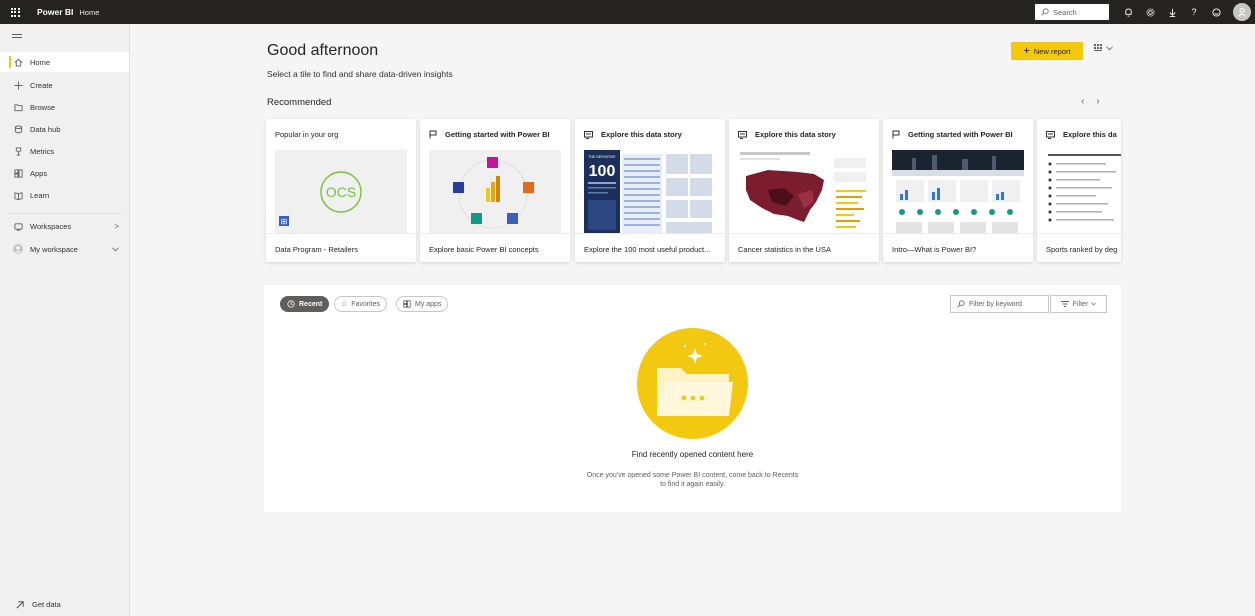 Image resolution: width=1255 pixels, height=616 pixels. I want to click on filter-icon, so click(1064, 304).